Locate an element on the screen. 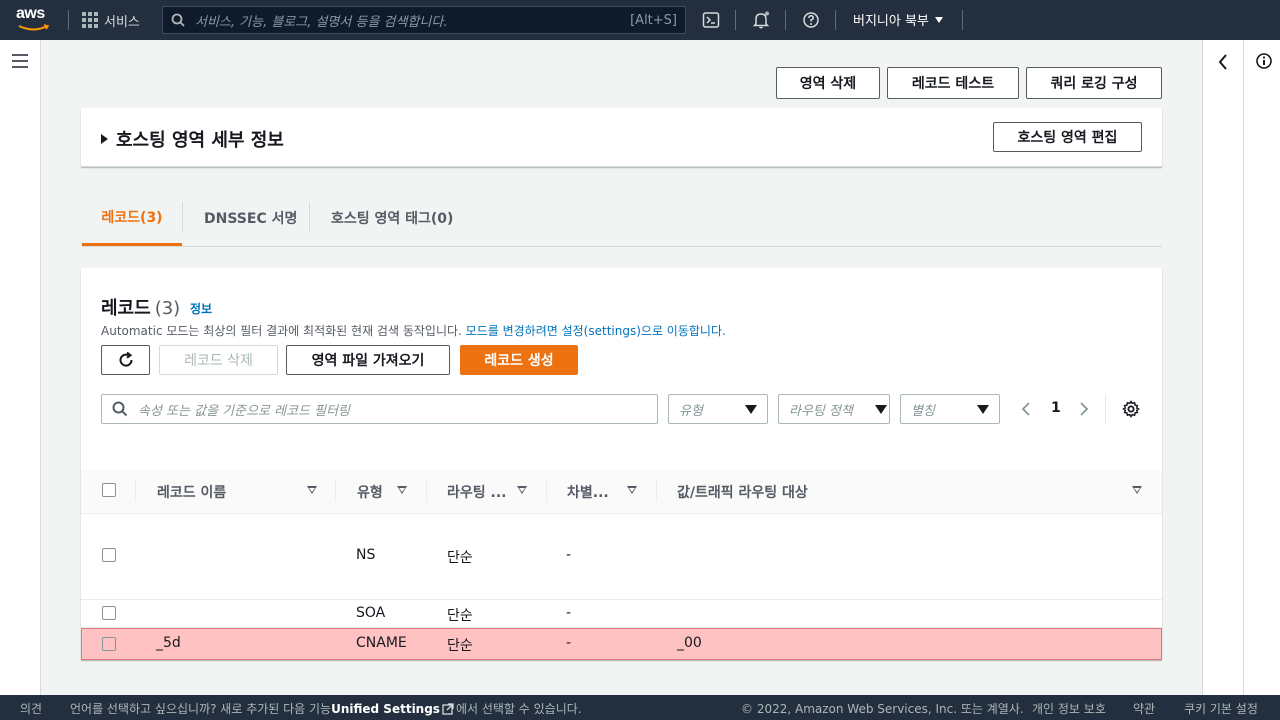  table-row-highlighted: _5d CNAME 단순 - _00 is located at coordinates (621, 644).